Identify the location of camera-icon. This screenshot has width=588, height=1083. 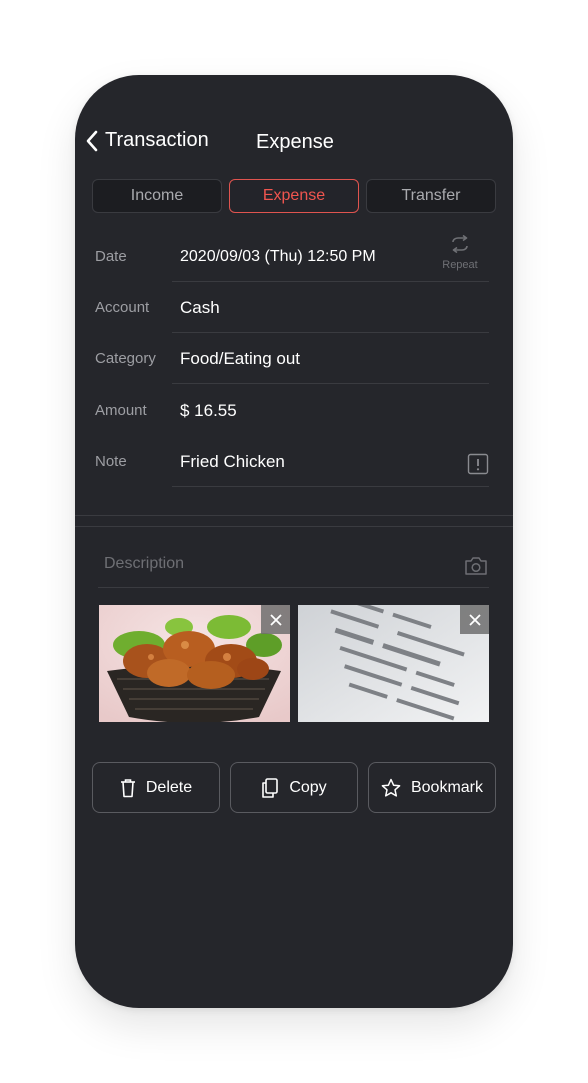
(476, 566).